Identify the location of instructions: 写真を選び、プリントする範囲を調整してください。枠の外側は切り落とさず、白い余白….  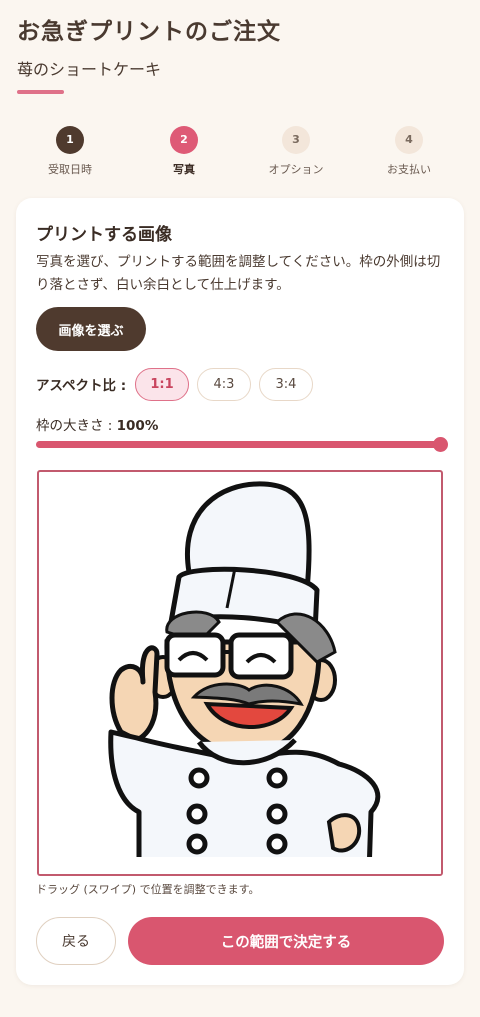
(238, 273).